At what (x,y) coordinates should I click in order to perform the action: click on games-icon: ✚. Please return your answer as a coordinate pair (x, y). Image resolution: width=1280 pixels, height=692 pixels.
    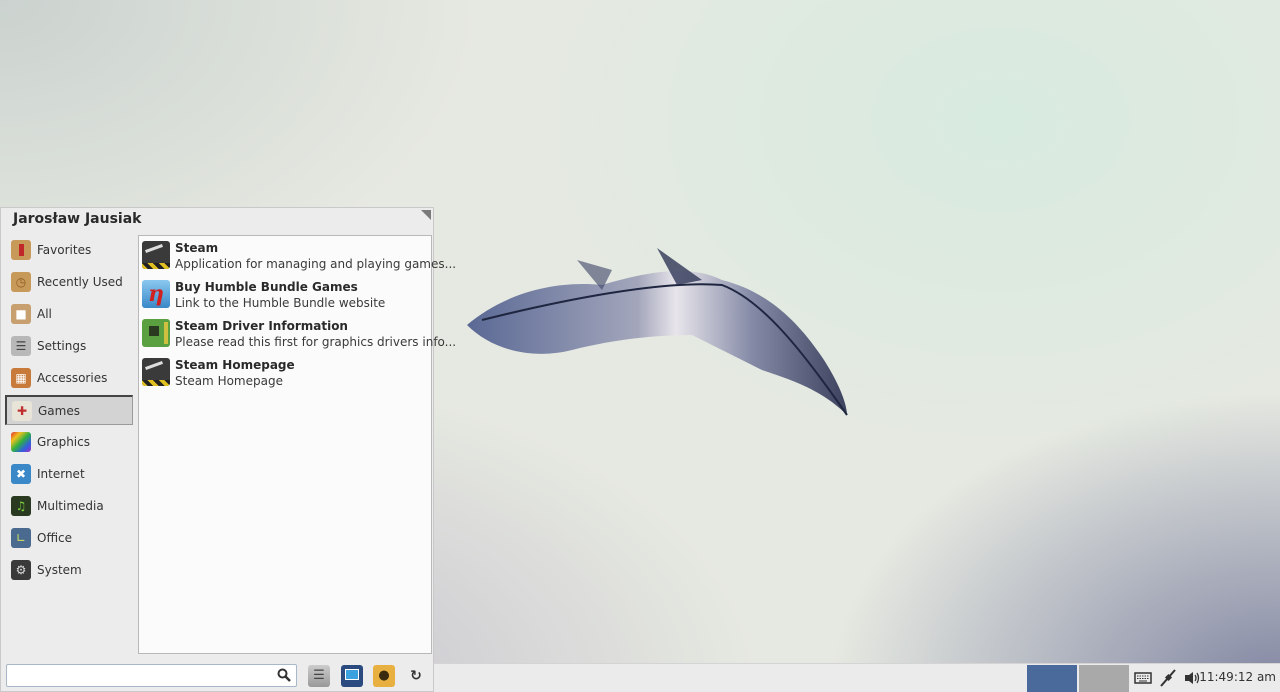
    Looking at the image, I should click on (22, 410).